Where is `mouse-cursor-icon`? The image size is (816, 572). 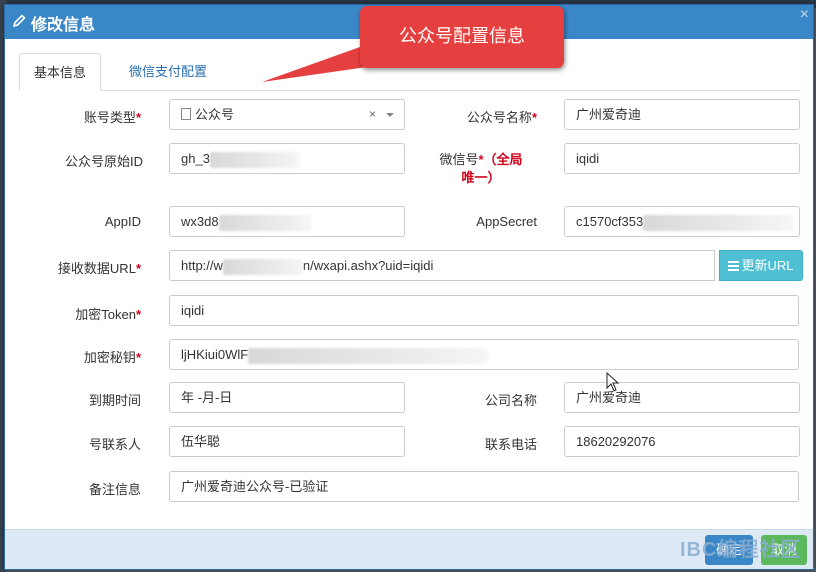
mouse-cursor-icon is located at coordinates (613, 382).